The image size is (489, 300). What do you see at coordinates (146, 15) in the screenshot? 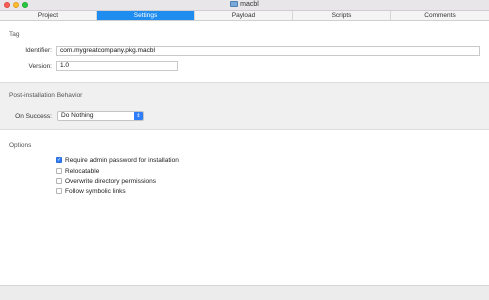
I see `tab-settings: Settings` at bounding box center [146, 15].